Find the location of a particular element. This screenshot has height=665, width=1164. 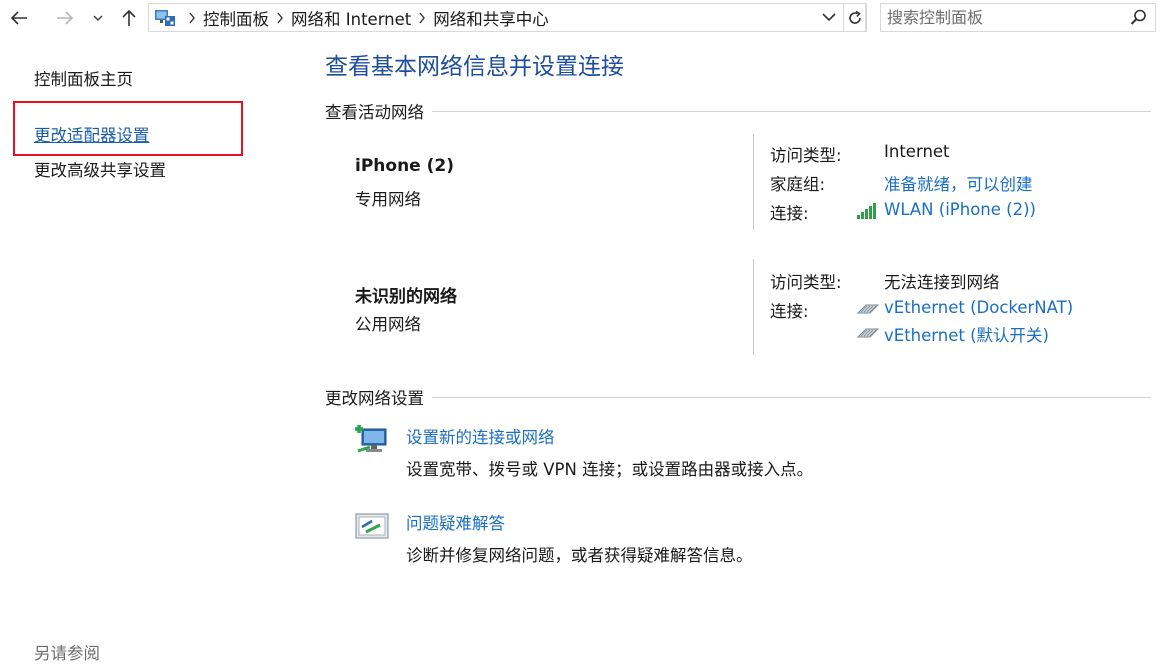

up-arrow-icon is located at coordinates (129, 17).